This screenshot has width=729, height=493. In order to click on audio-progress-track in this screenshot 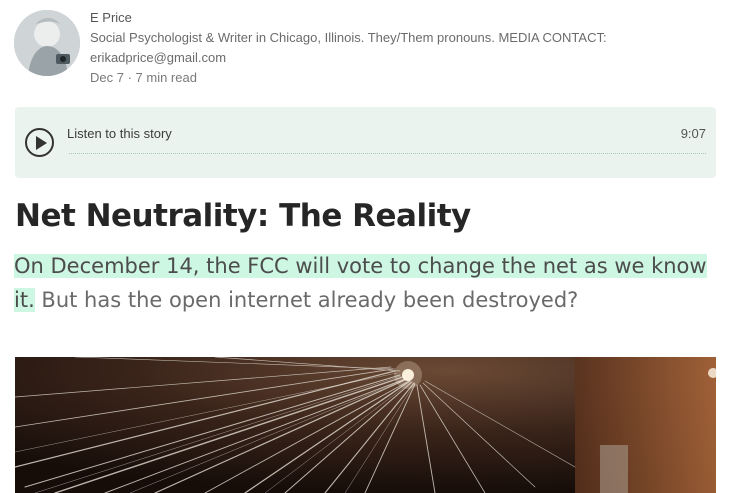, I will do `click(387, 153)`.